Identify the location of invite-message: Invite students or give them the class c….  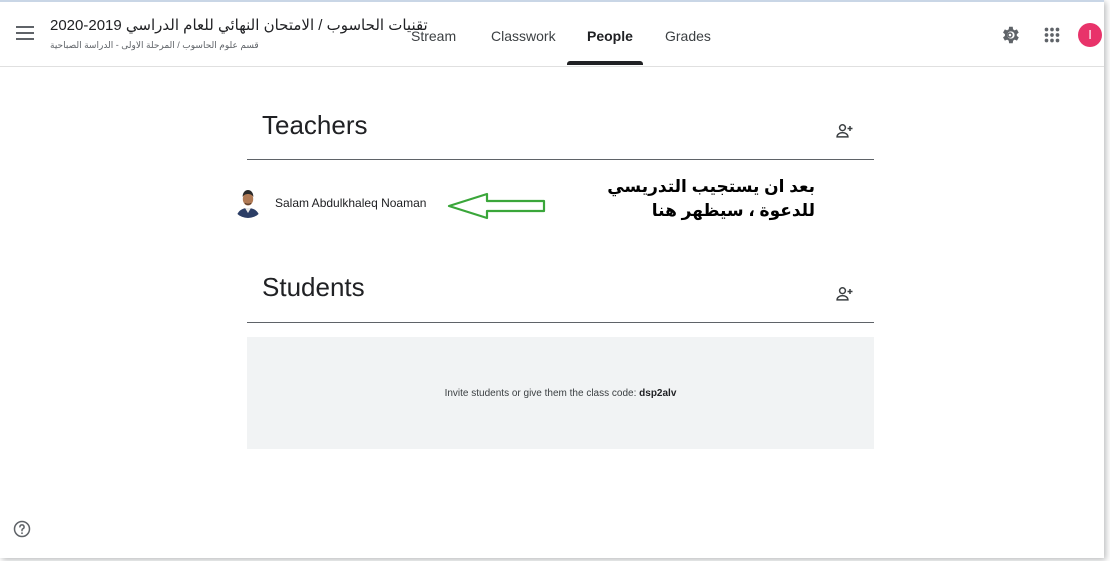
(560, 393).